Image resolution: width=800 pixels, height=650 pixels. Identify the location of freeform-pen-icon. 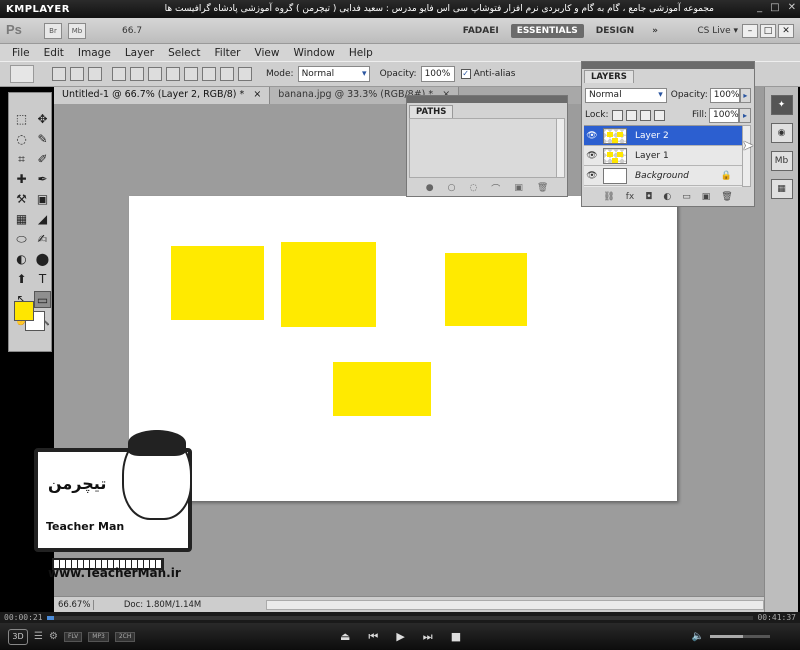
(137, 74).